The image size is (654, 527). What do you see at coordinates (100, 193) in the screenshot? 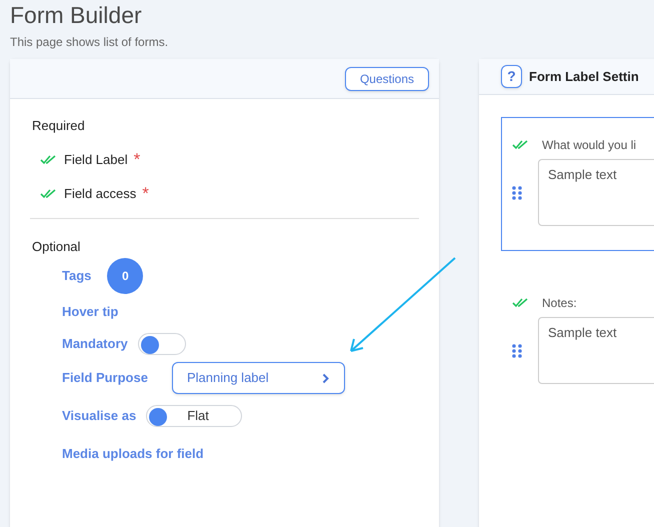
I see `field-label: Field access` at bounding box center [100, 193].